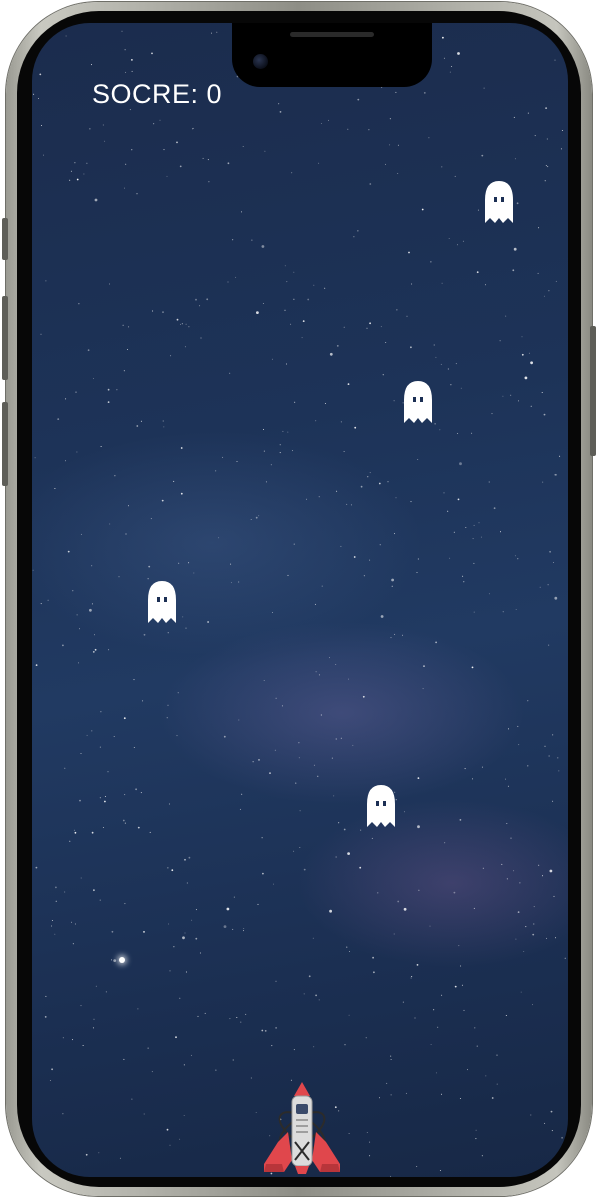  What do you see at coordinates (302, 1128) in the screenshot?
I see `rocket-icon` at bounding box center [302, 1128].